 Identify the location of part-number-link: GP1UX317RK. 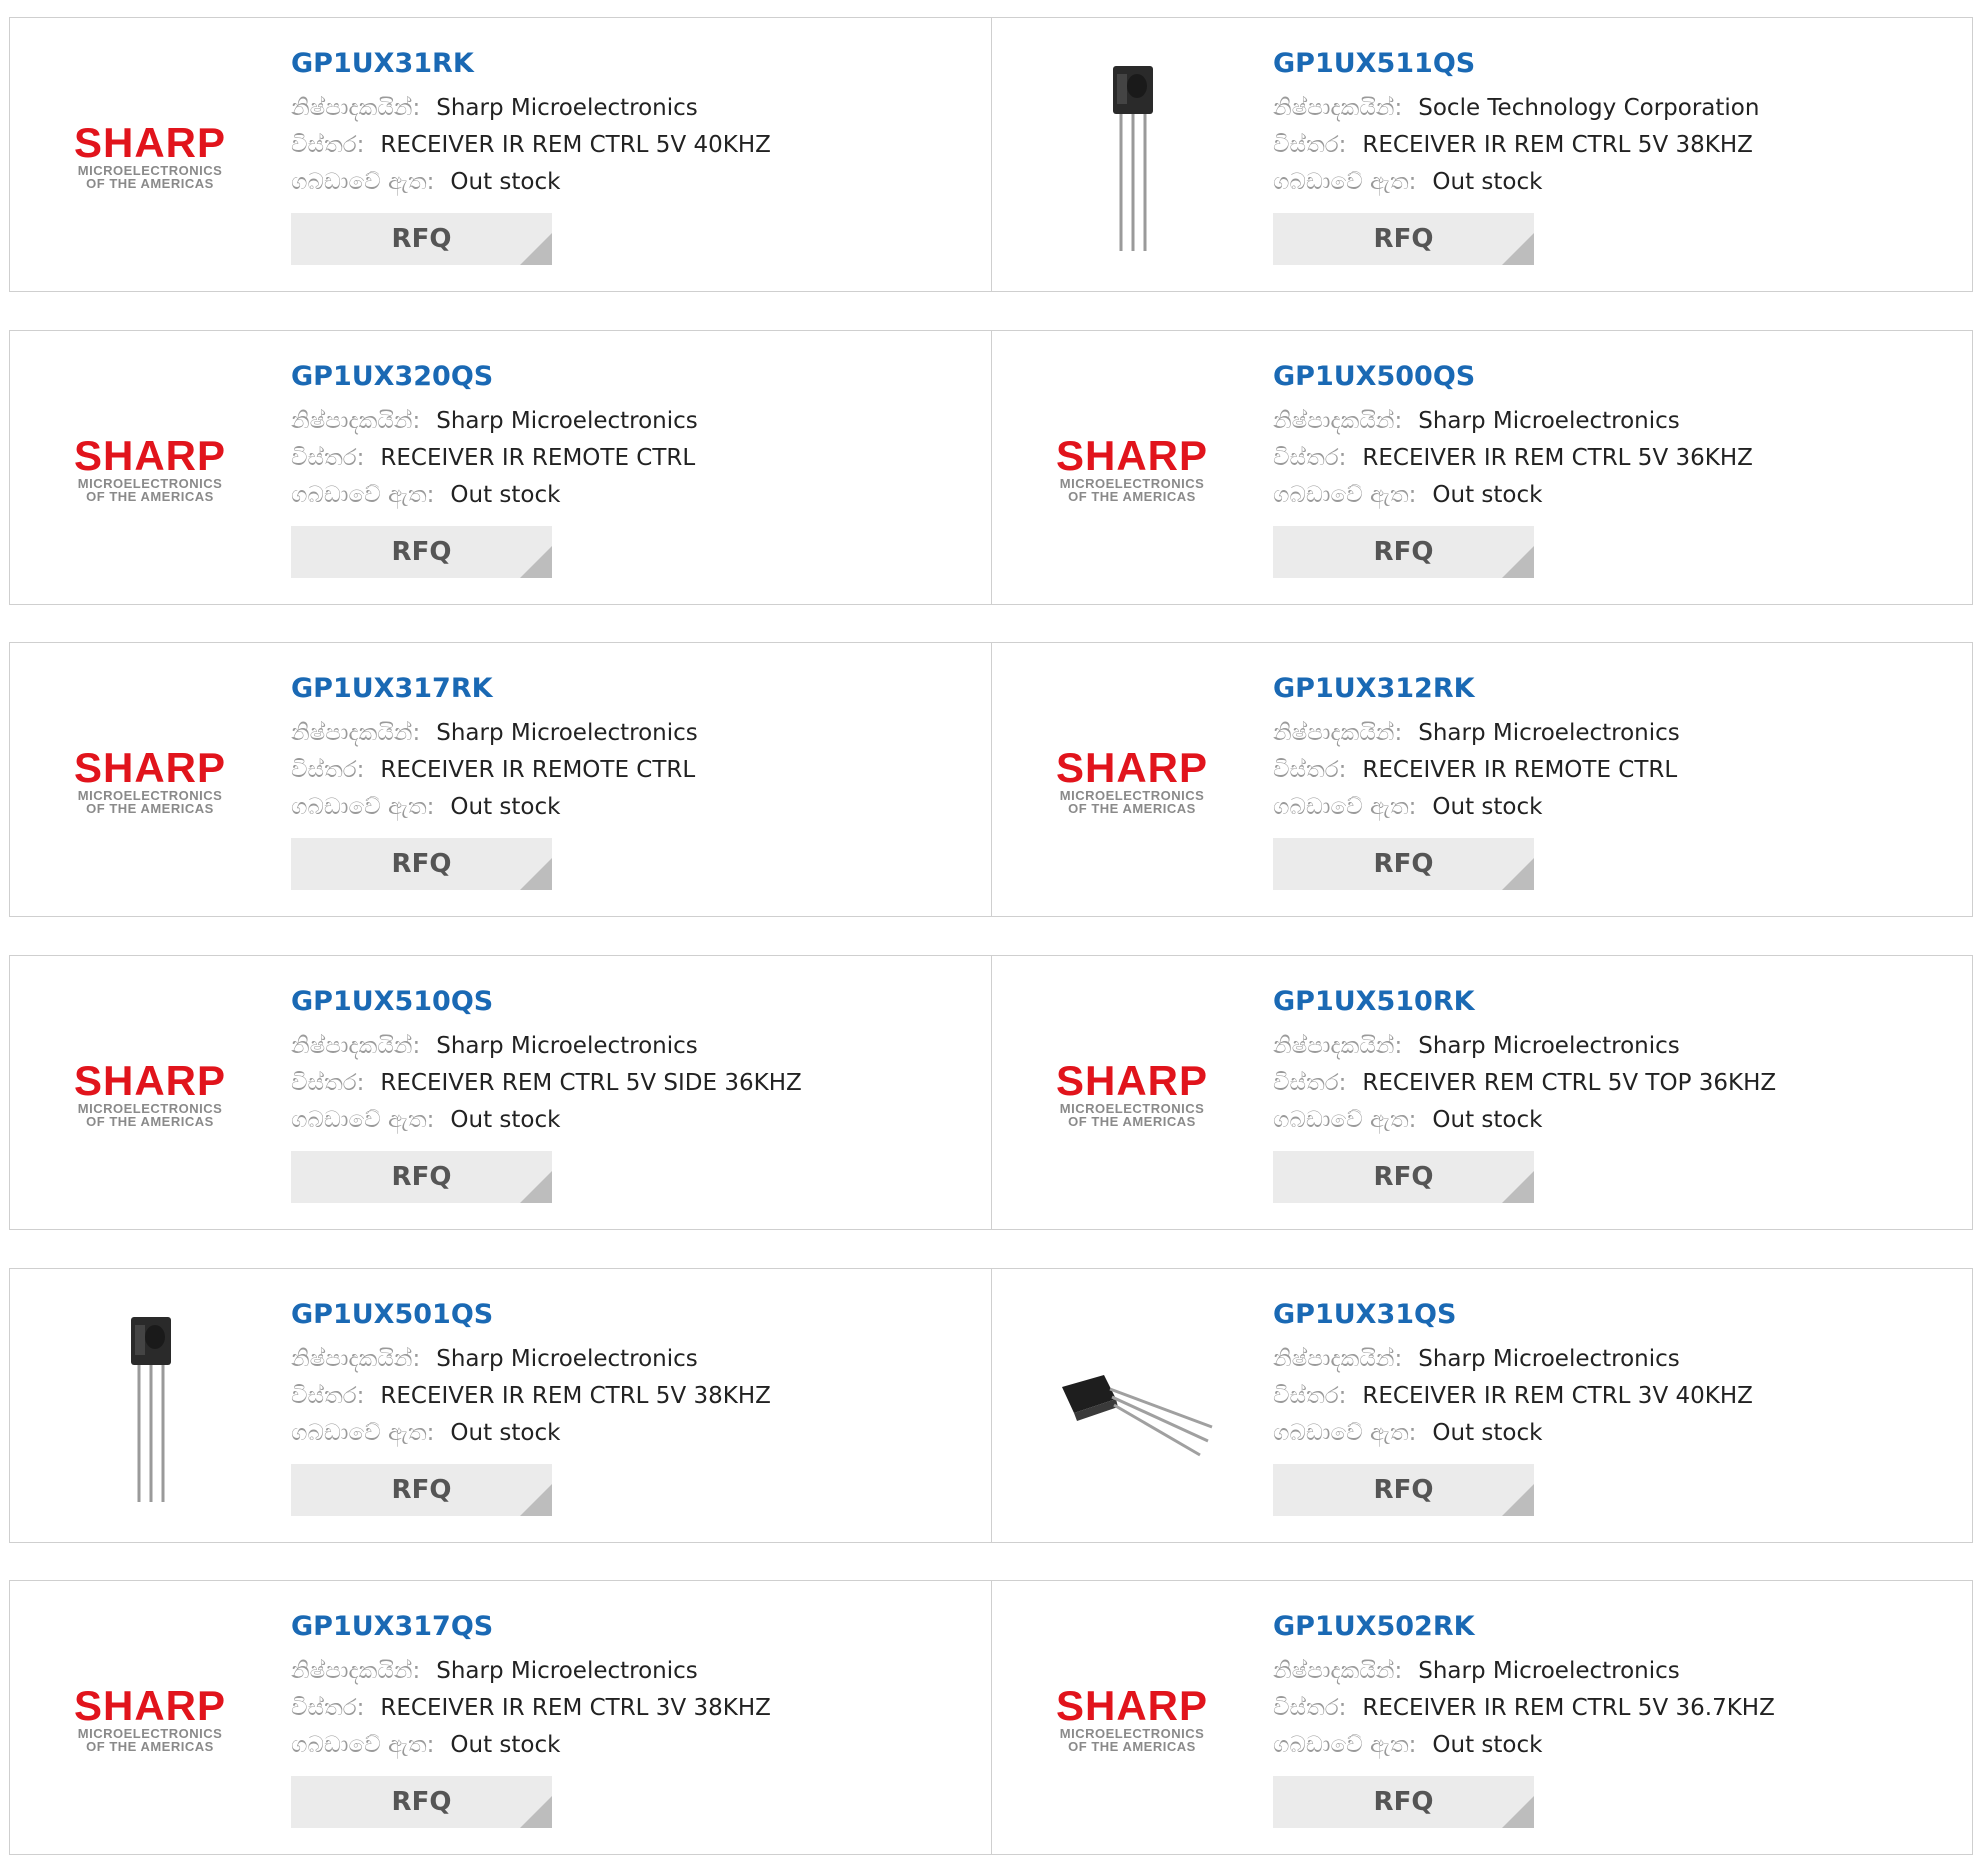
(631, 689).